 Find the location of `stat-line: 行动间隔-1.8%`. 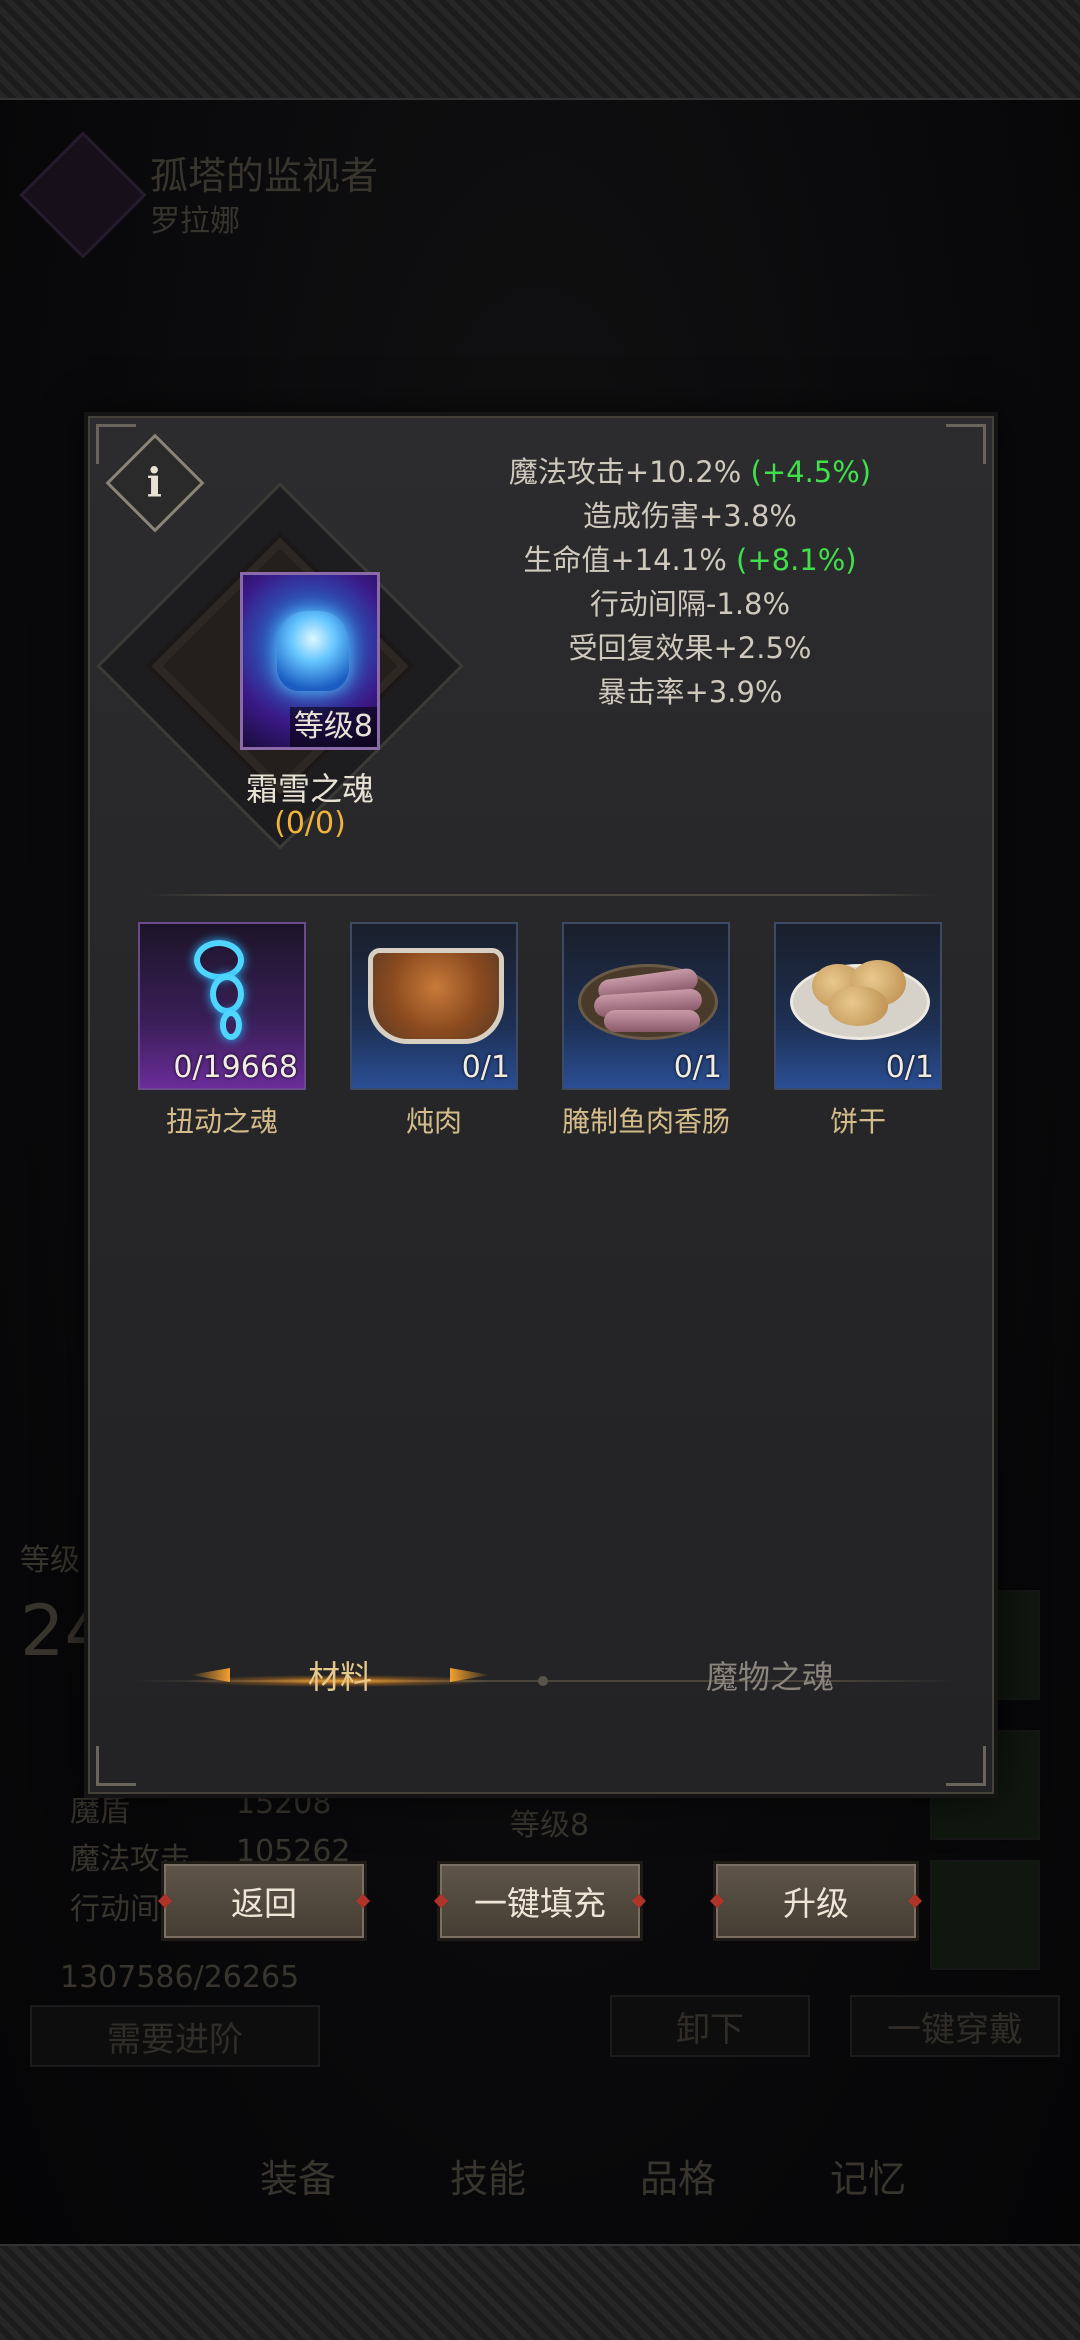

stat-line: 行动间隔-1.8% is located at coordinates (690, 604).